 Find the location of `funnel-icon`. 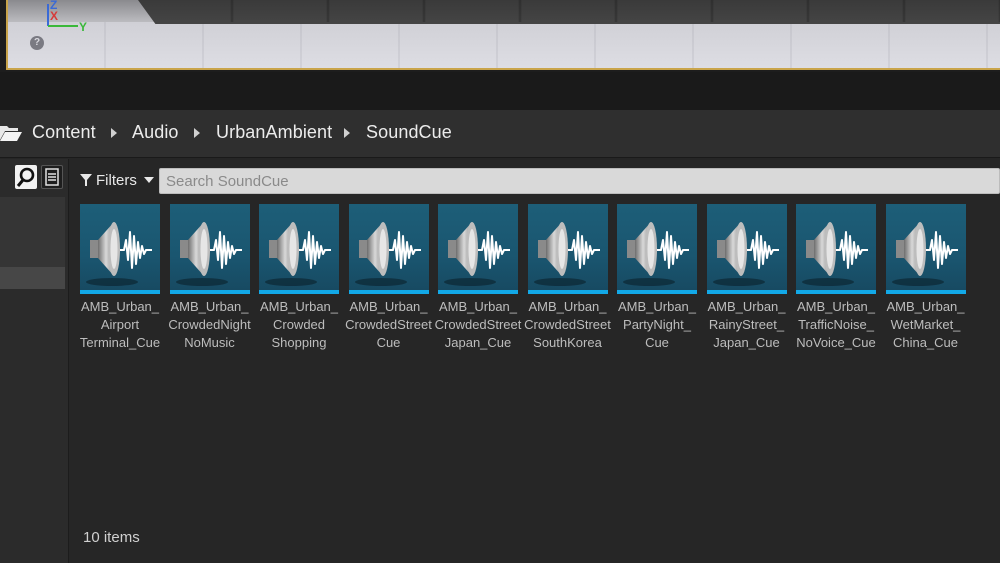

funnel-icon is located at coordinates (86, 180).